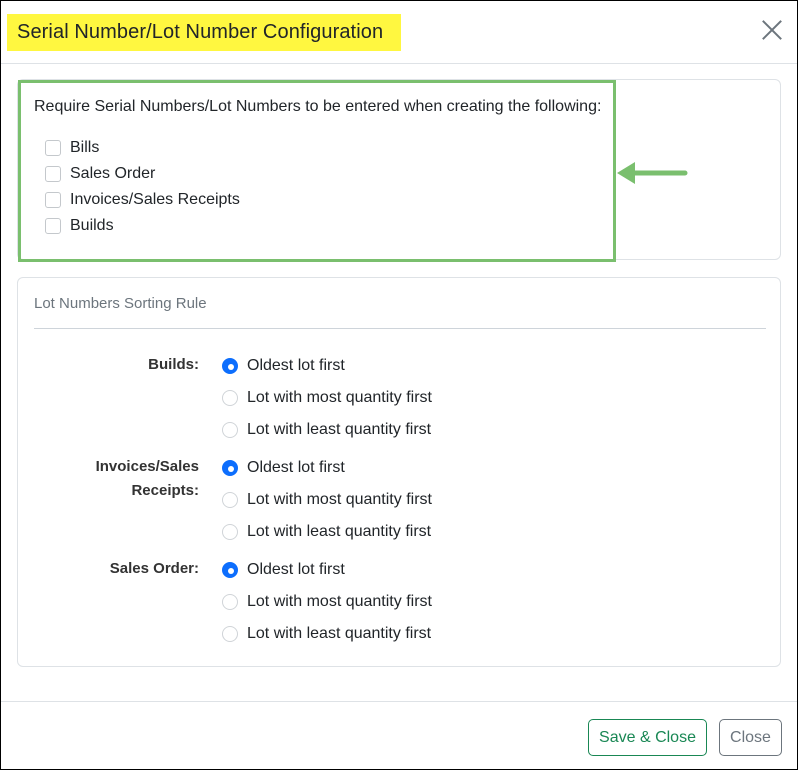 Image resolution: width=798 pixels, height=770 pixels. Describe the element at coordinates (165, 490) in the screenshot. I see `group-label-invoices-line2: Receipts:` at that location.